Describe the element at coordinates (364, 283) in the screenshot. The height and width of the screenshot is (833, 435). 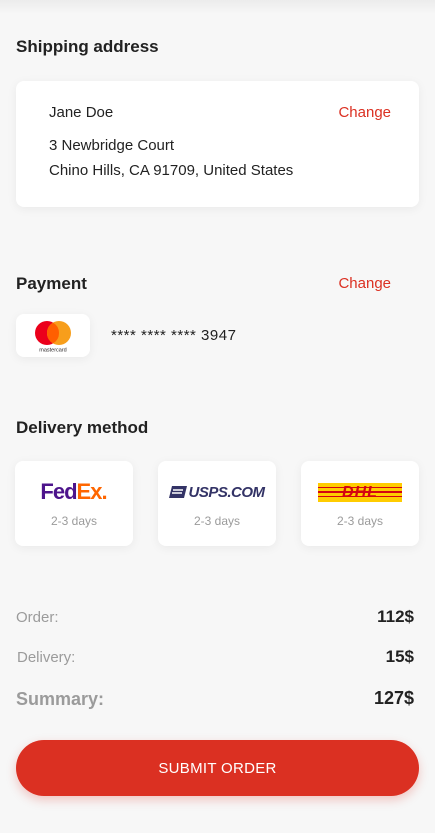
I see `change-payment-link: Change` at that location.